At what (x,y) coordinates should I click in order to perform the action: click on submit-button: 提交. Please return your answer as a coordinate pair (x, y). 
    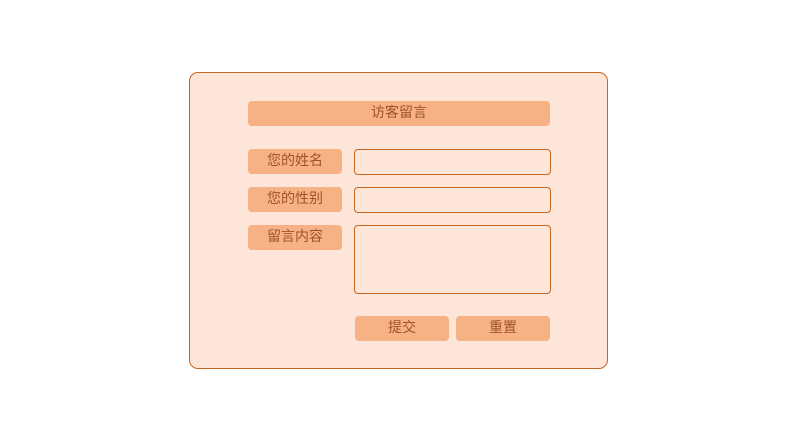
    Looking at the image, I should click on (402, 328).